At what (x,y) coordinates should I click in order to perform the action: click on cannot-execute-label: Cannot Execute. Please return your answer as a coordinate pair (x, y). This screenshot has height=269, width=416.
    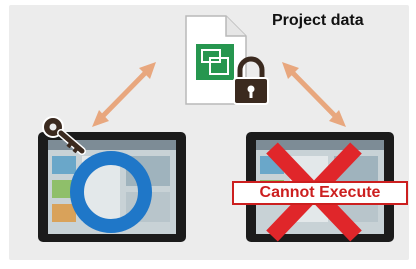
    Looking at the image, I should click on (320, 193).